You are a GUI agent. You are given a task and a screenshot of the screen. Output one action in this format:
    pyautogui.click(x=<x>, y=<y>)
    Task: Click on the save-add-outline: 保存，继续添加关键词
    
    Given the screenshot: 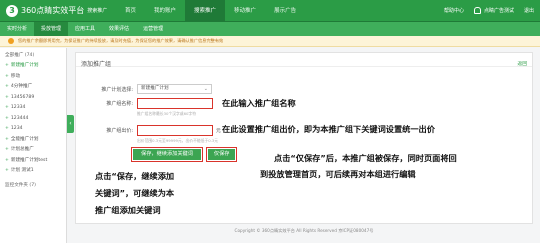 What is the action you would take?
    pyautogui.click(x=167, y=154)
    